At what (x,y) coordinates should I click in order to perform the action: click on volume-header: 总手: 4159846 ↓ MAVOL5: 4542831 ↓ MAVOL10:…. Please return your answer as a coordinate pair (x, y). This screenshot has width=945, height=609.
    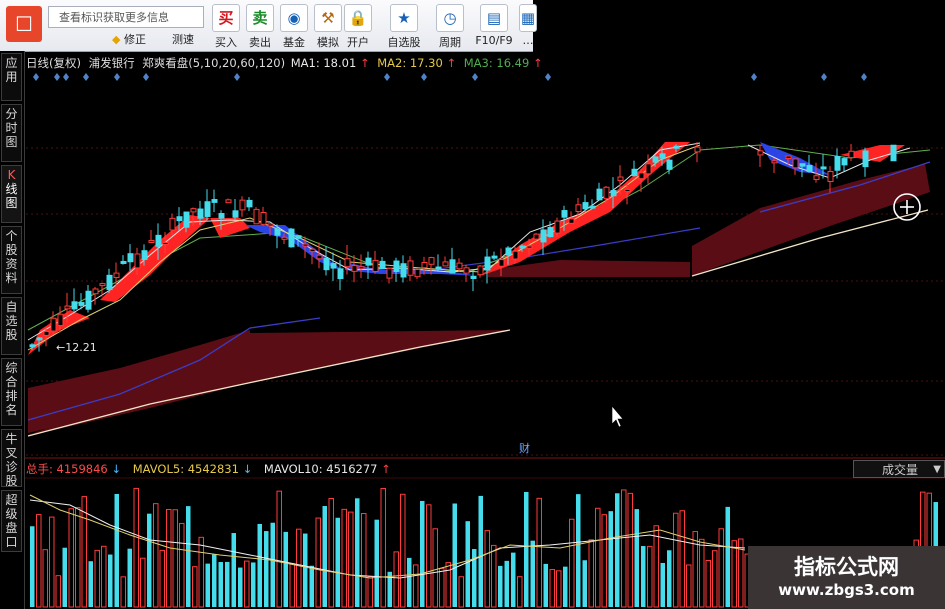
    Looking at the image, I should click on (436, 469).